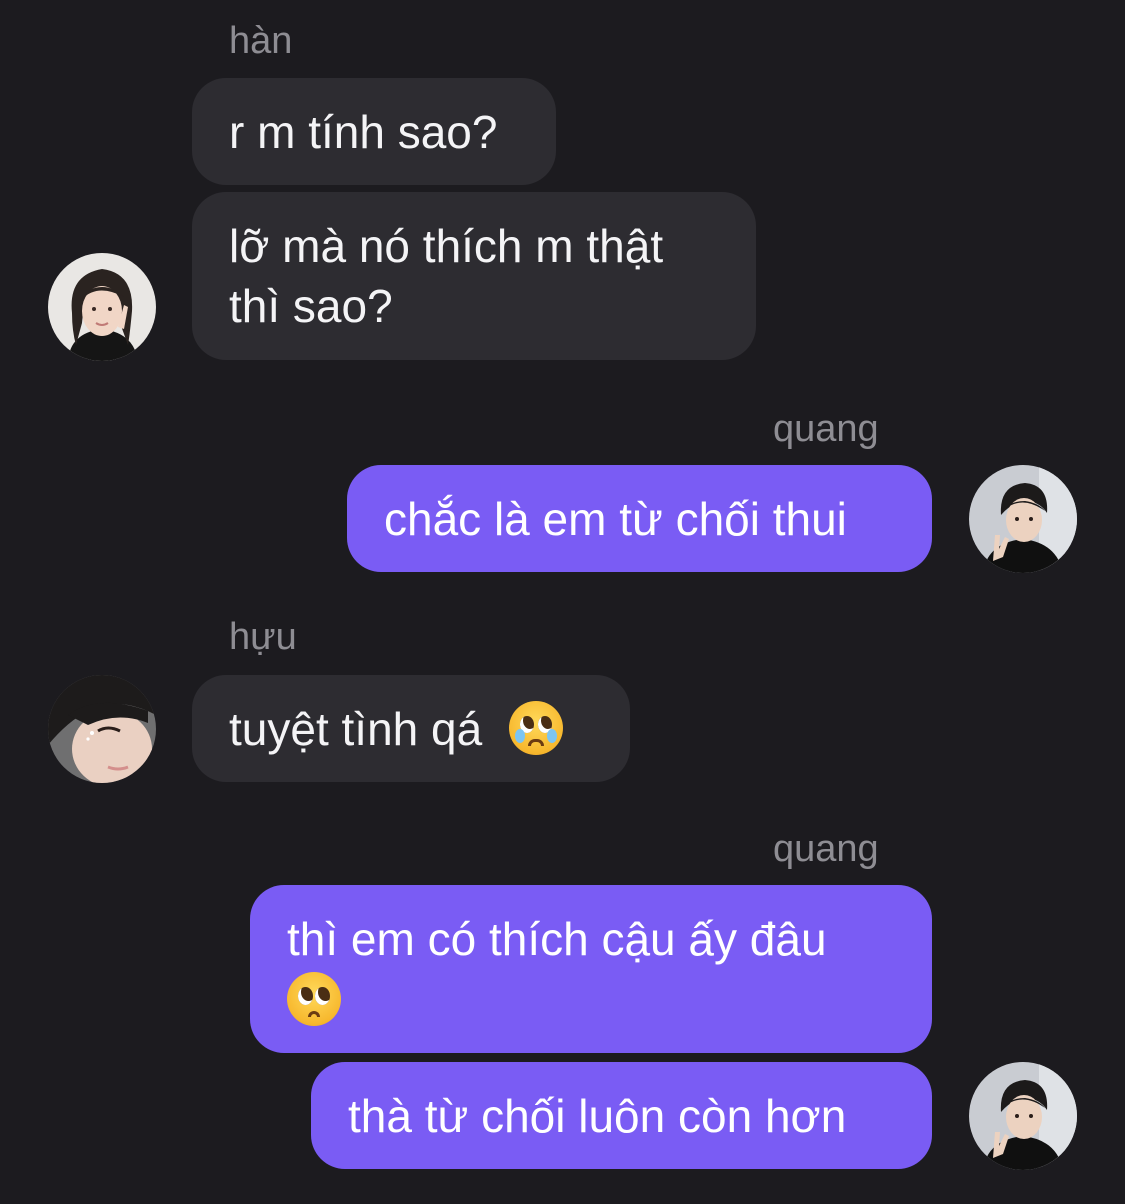  I want to click on message-line, so click(591, 999).